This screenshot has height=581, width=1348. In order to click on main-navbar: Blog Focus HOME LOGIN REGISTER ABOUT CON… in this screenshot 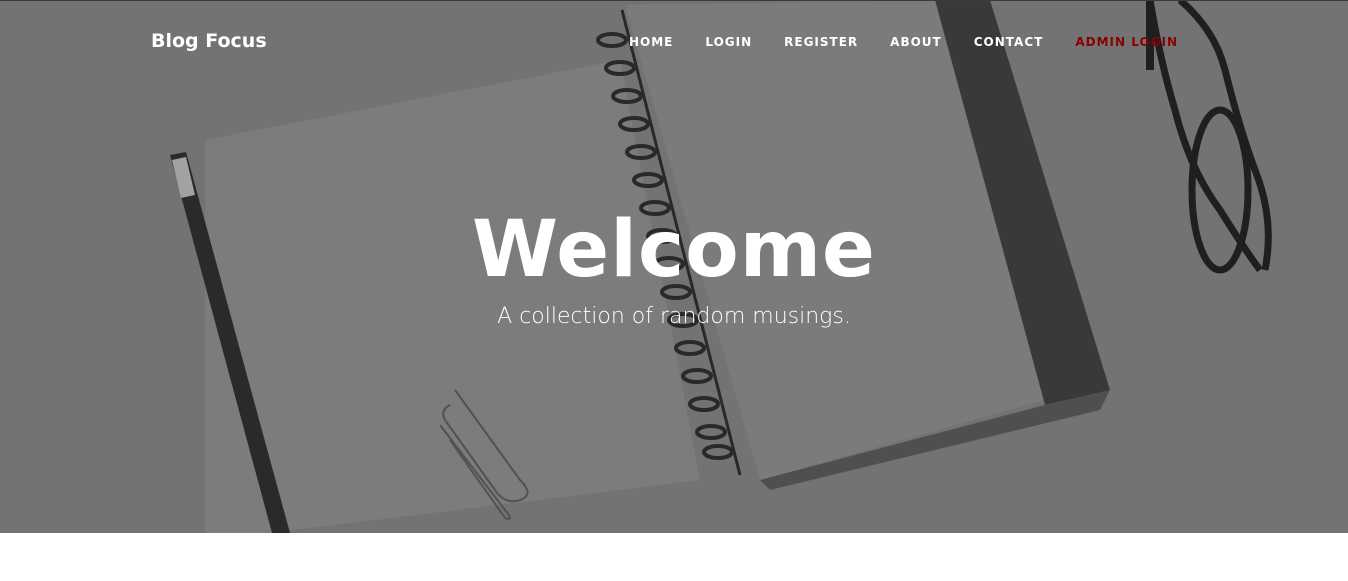, I will do `click(674, 42)`.